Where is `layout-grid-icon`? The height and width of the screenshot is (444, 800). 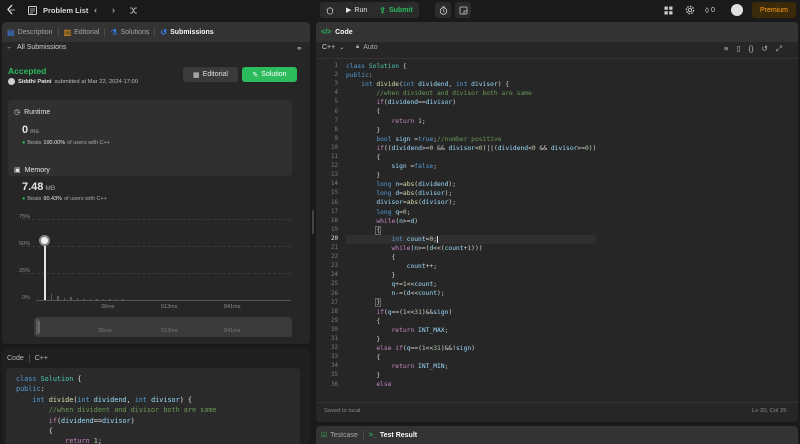
layout-grid-icon is located at coordinates (668, 10).